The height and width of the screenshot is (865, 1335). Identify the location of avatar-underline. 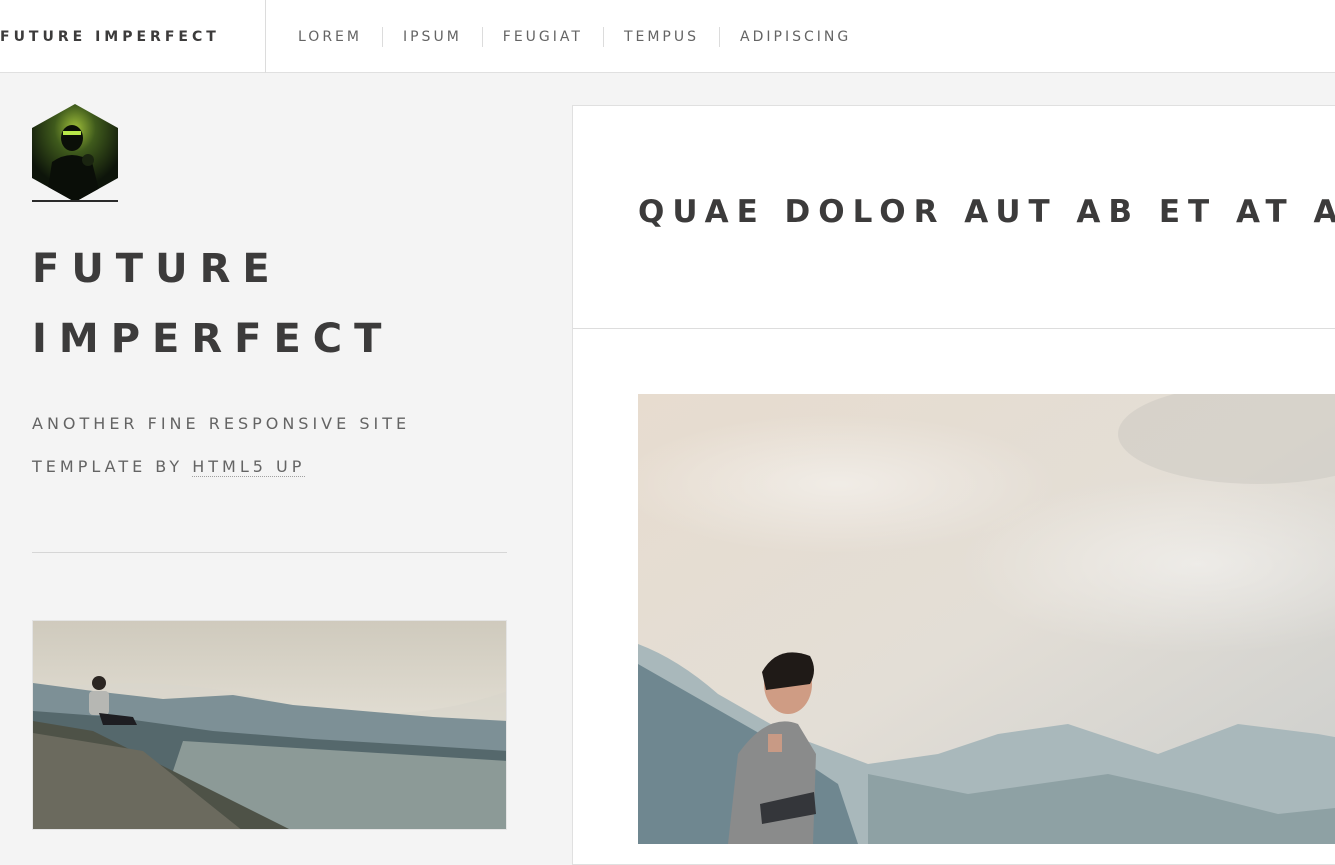
(75, 201).